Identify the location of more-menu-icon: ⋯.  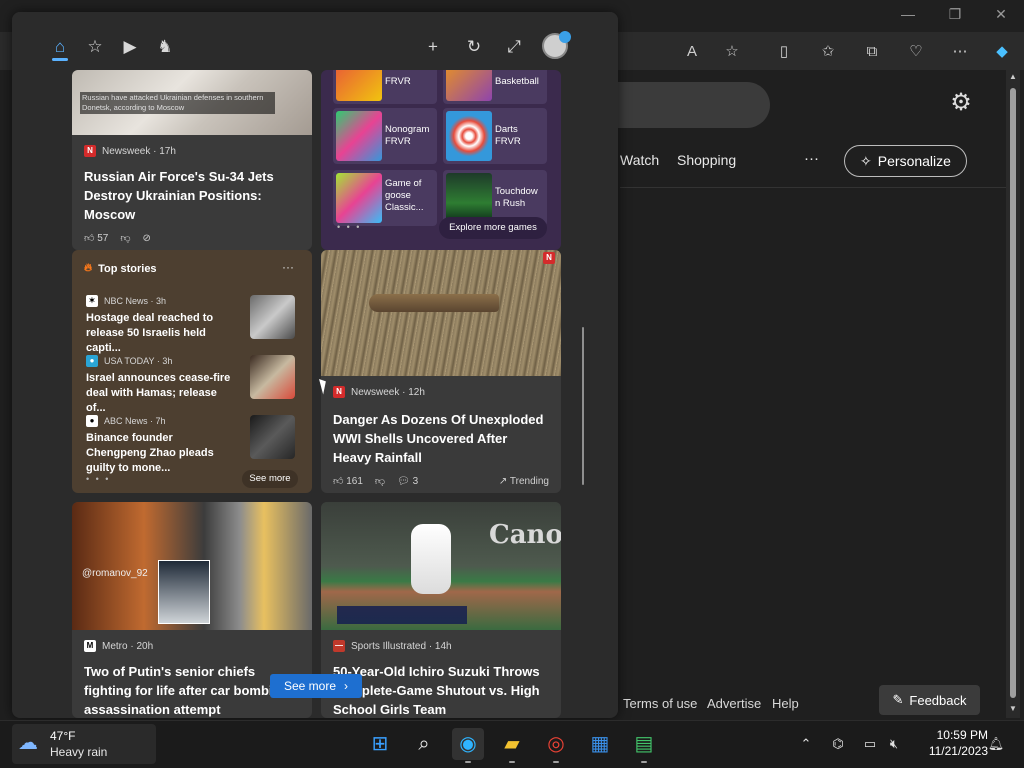
(960, 52).